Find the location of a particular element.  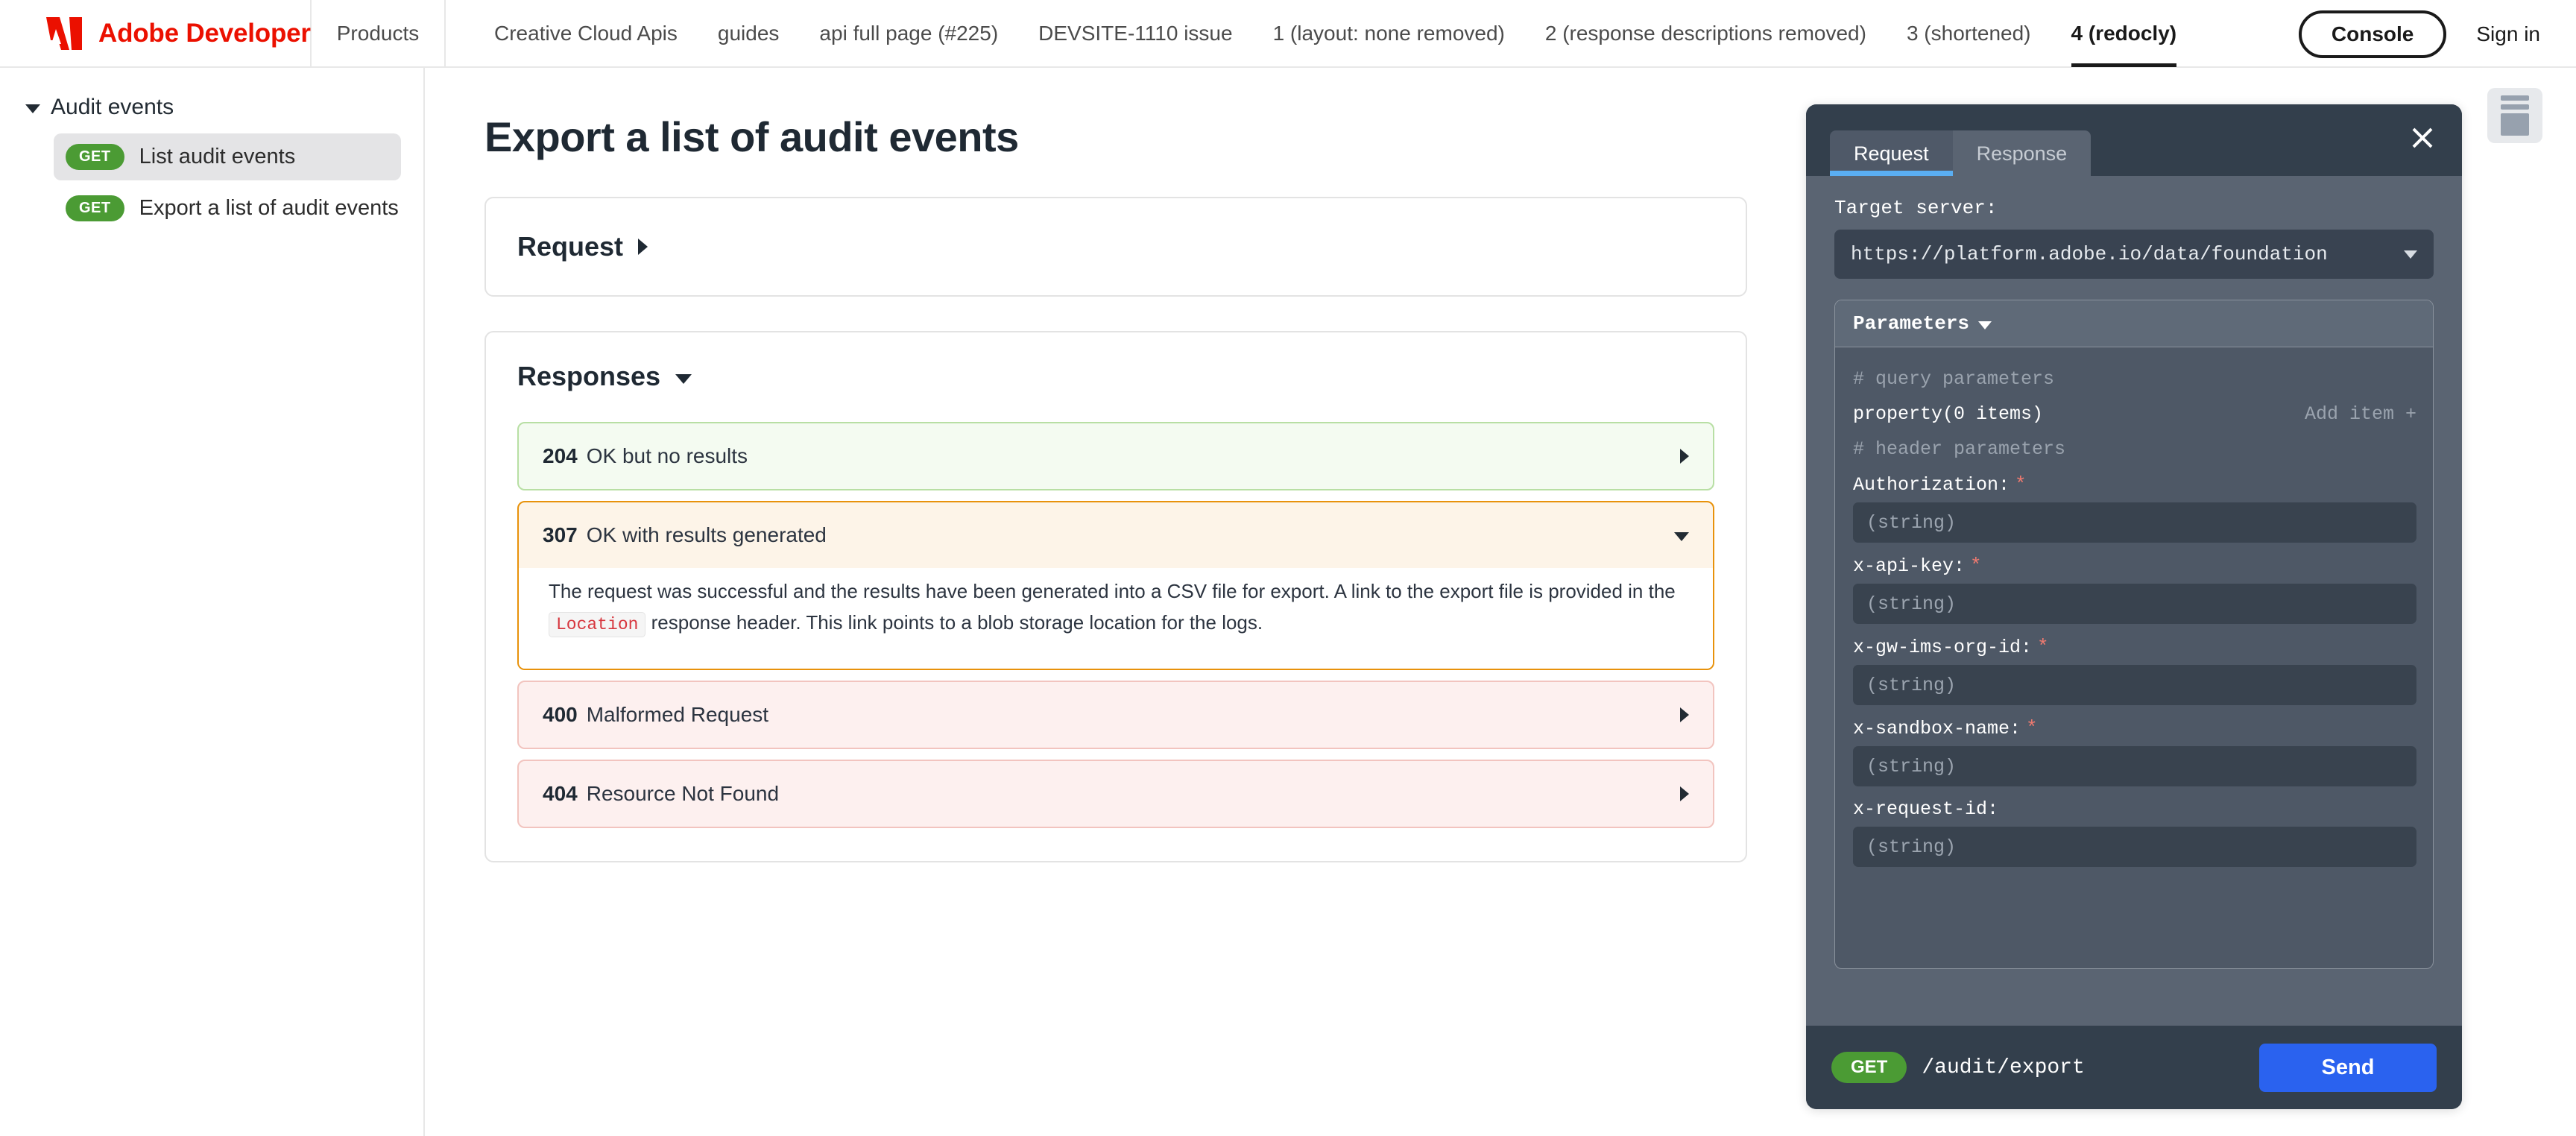

request-card: Request is located at coordinates (1115, 247).